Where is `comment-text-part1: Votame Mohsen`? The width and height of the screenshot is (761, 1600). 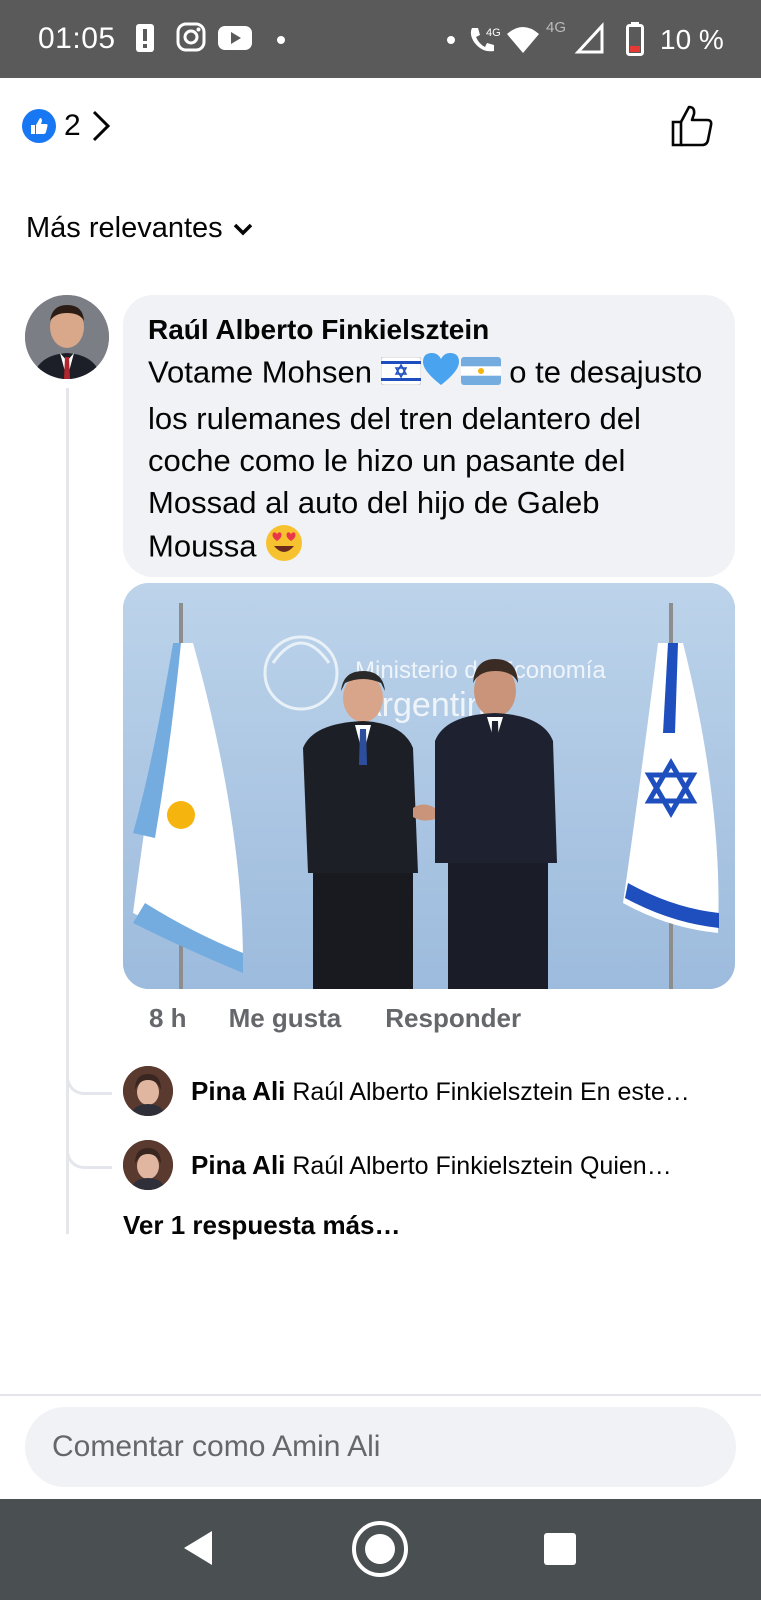 comment-text-part1: Votame Mohsen is located at coordinates (260, 372).